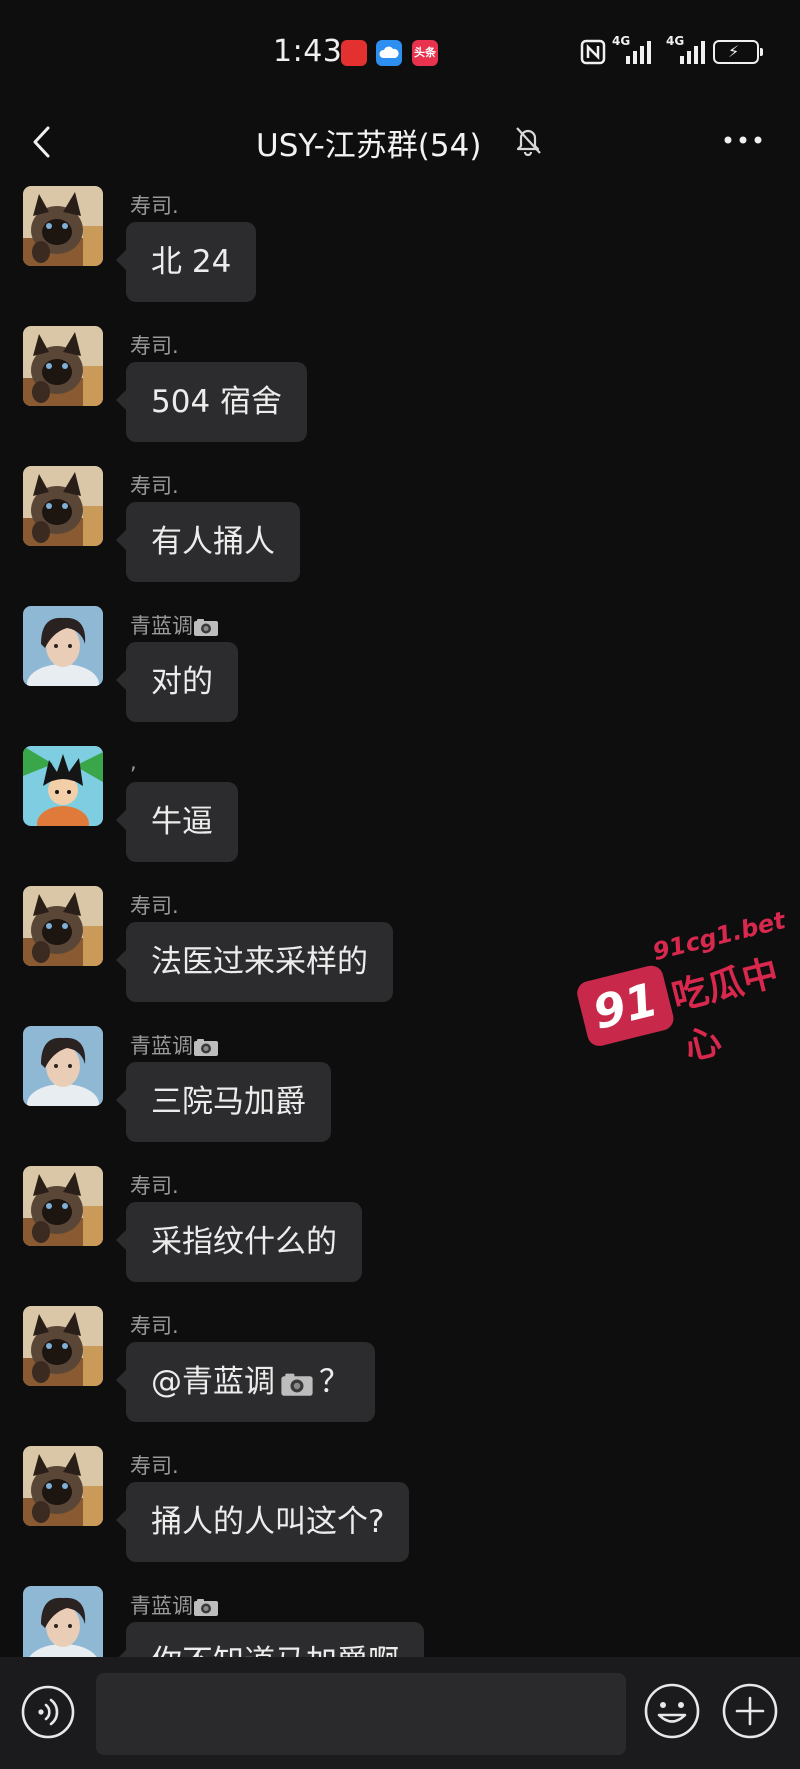  What do you see at coordinates (133, 762) in the screenshot?
I see `sender-name: ,` at bounding box center [133, 762].